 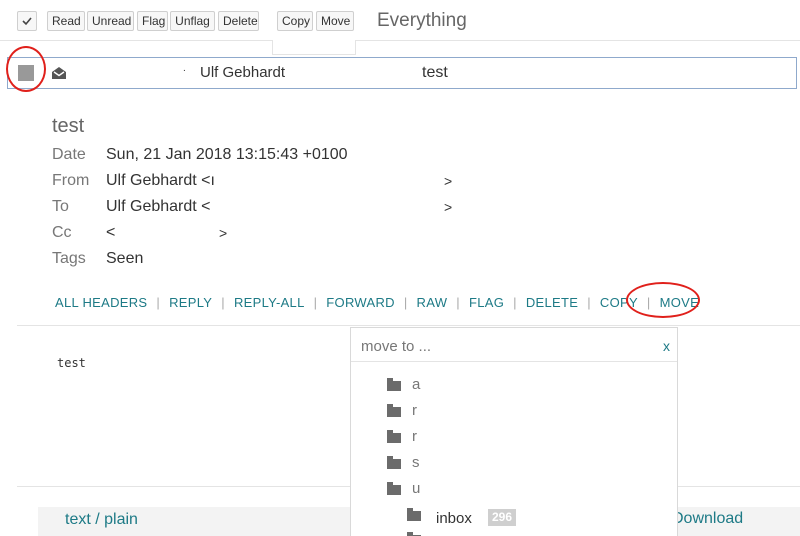 I want to click on header-date-label: Date, so click(x=69, y=154).